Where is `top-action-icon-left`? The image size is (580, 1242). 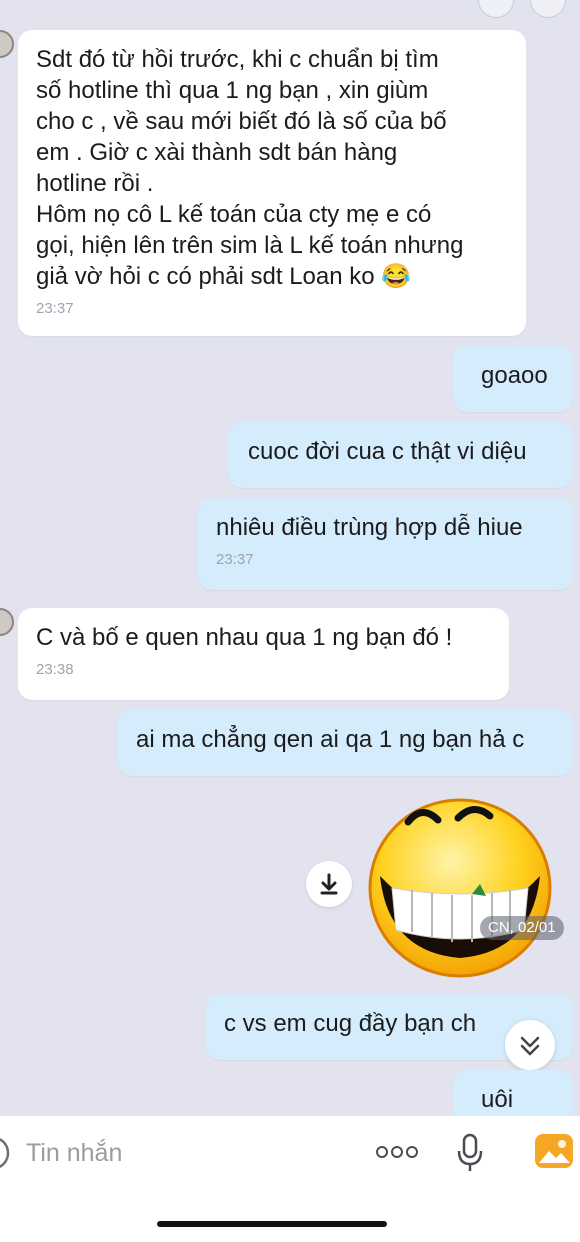 top-action-icon-left is located at coordinates (496, 9).